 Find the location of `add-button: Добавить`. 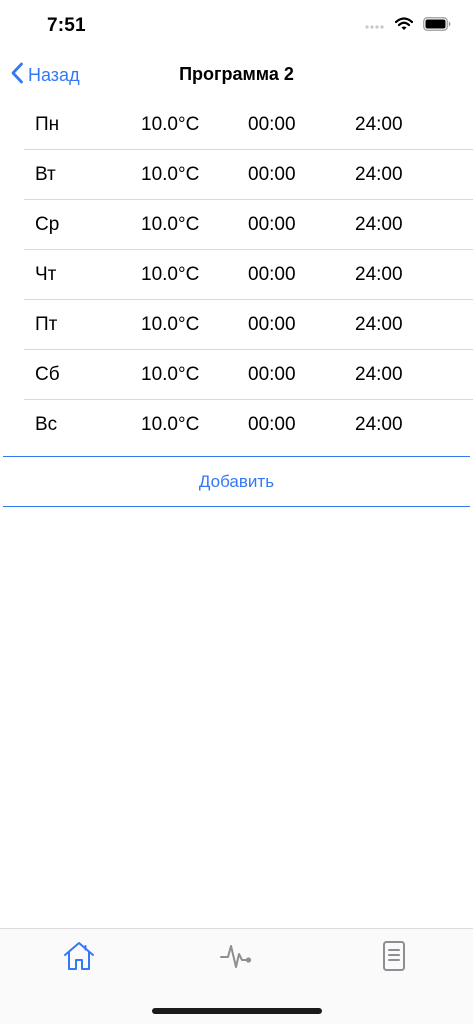

add-button: Добавить is located at coordinates (236, 481).